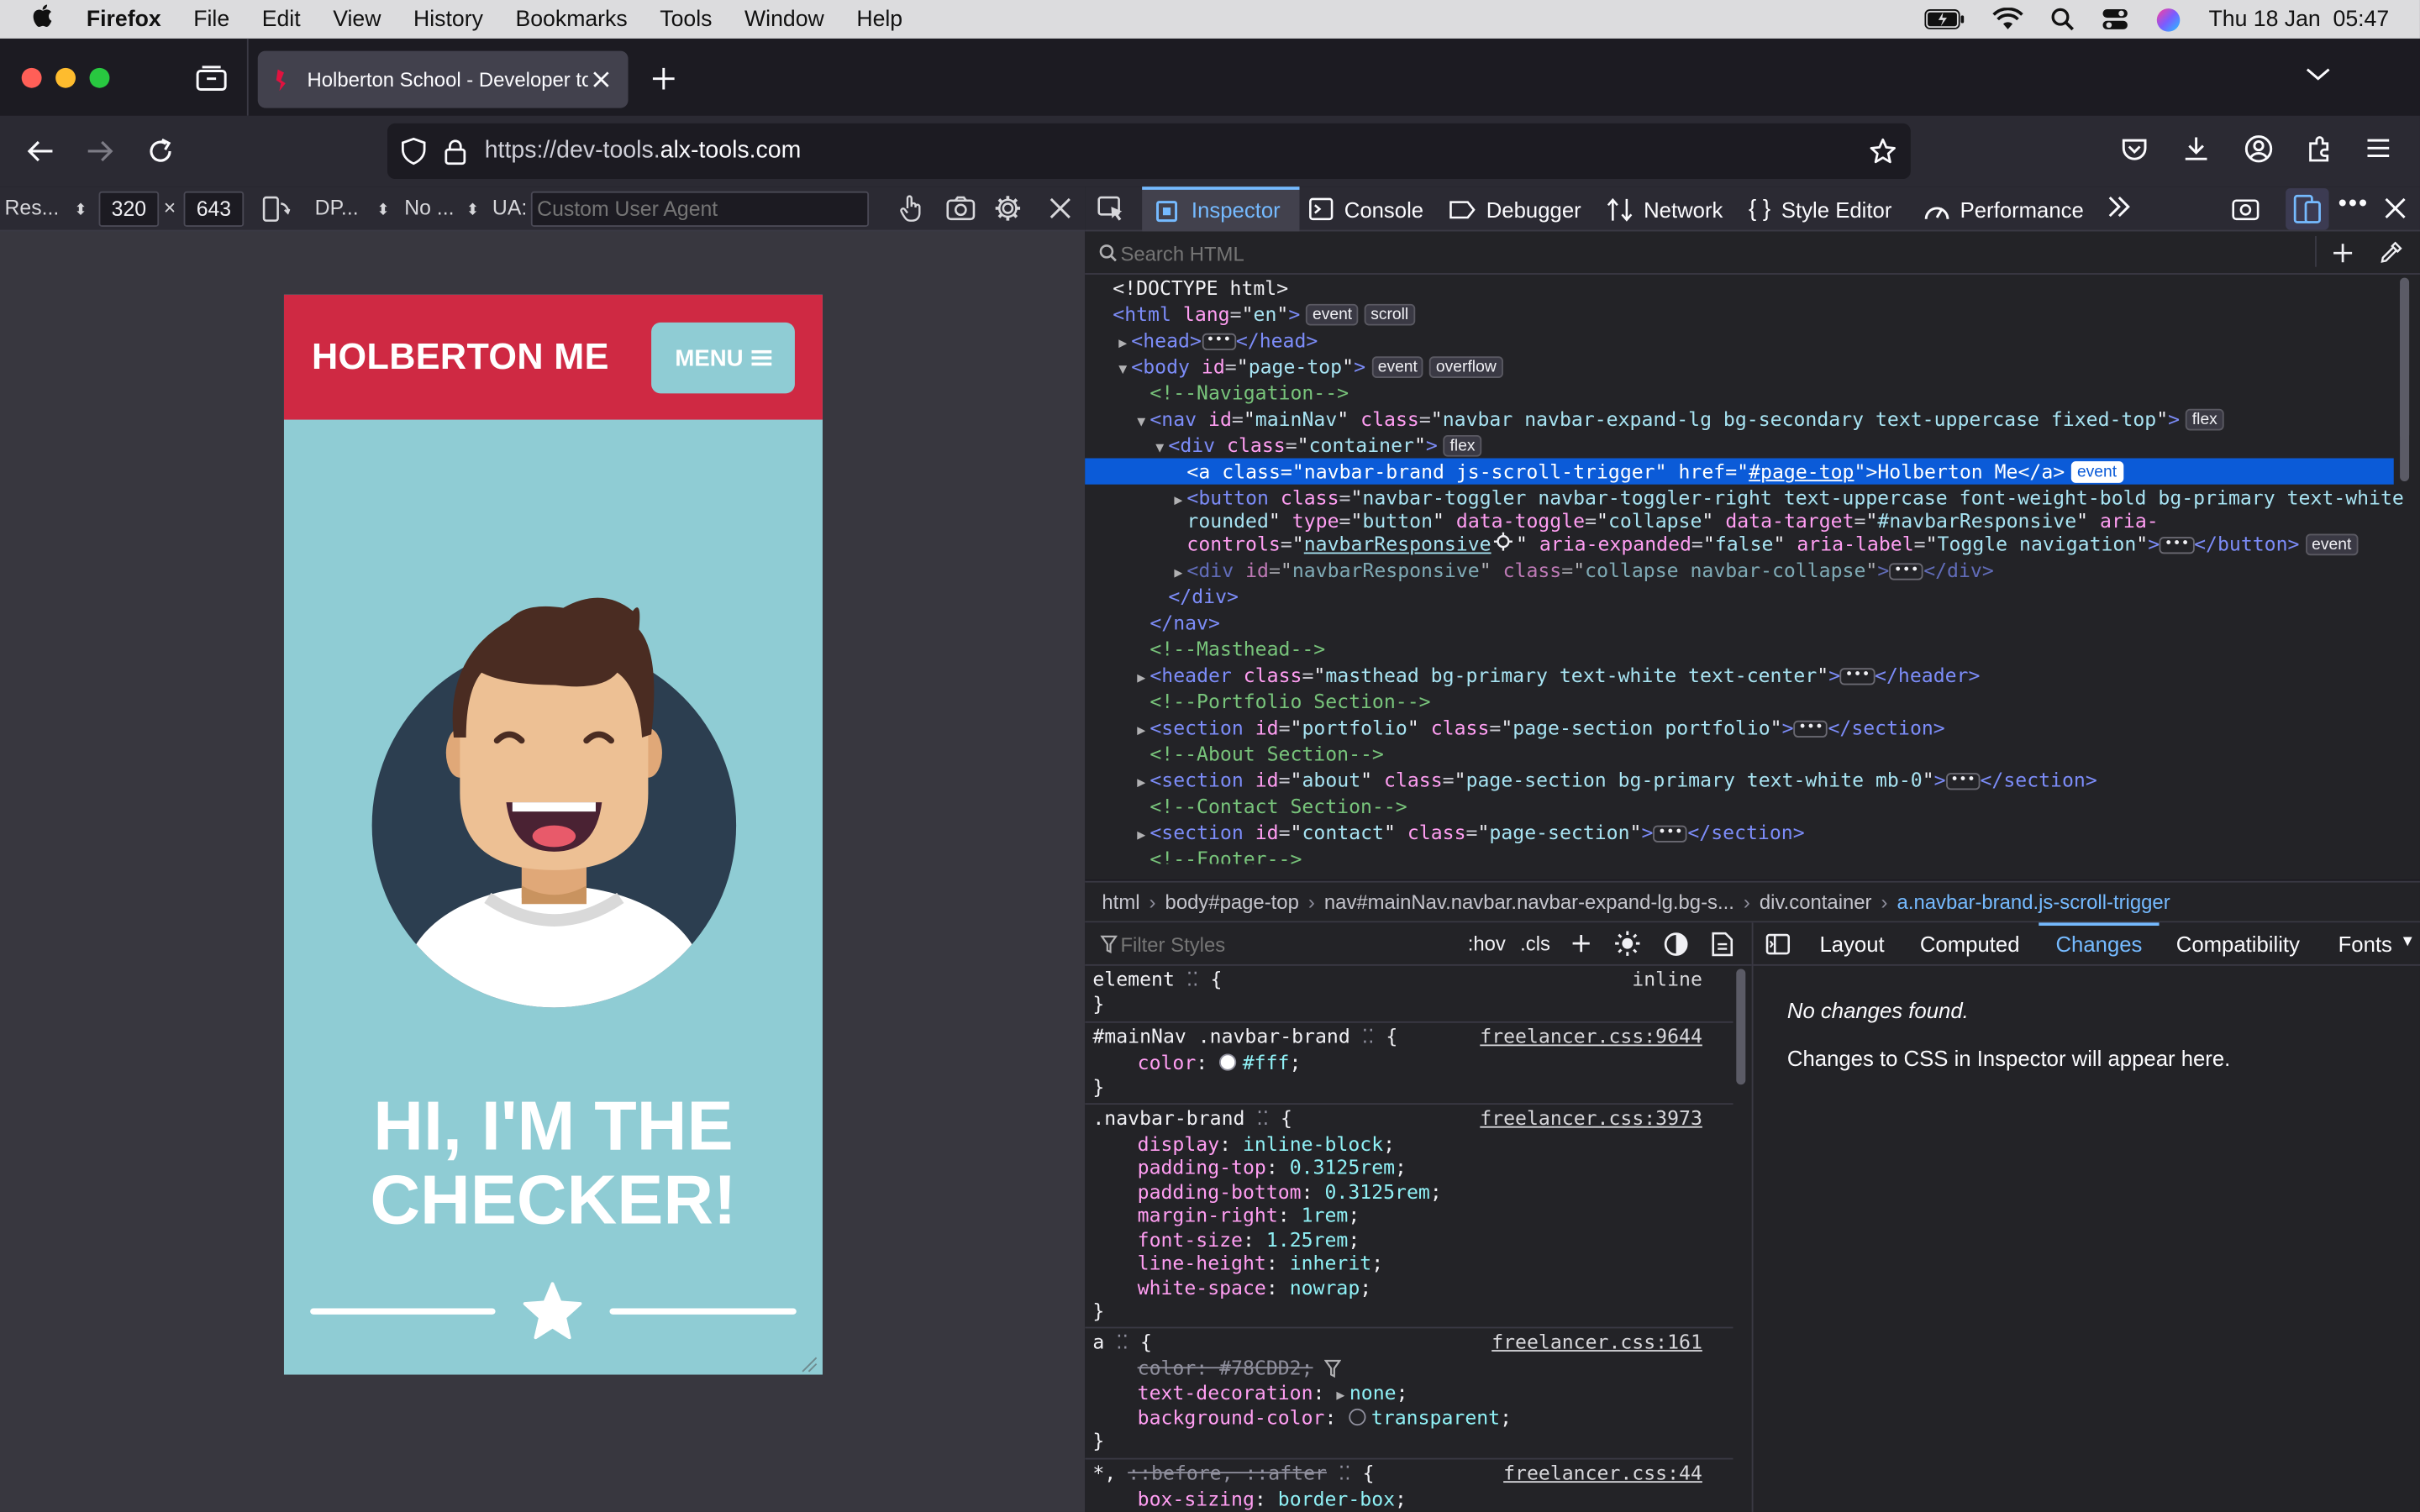 The image size is (2420, 1512). What do you see at coordinates (1676, 944) in the screenshot?
I see `dark-mode-contrast-icon` at bounding box center [1676, 944].